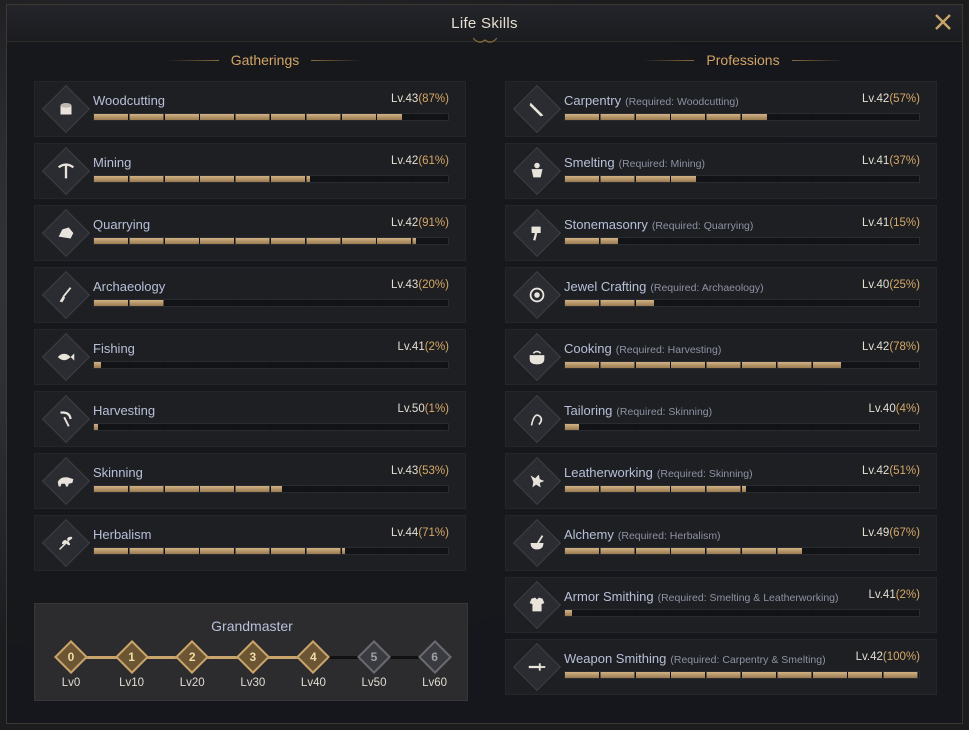  What do you see at coordinates (588, 410) in the screenshot?
I see `skill-name-text: Tailoring` at bounding box center [588, 410].